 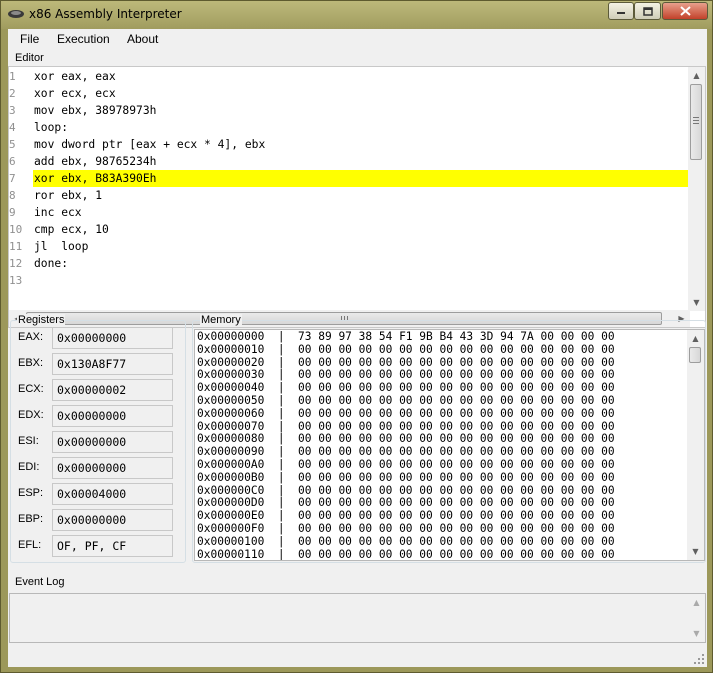 What do you see at coordinates (31, 337) in the screenshot?
I see `register-name: EAX:` at bounding box center [31, 337].